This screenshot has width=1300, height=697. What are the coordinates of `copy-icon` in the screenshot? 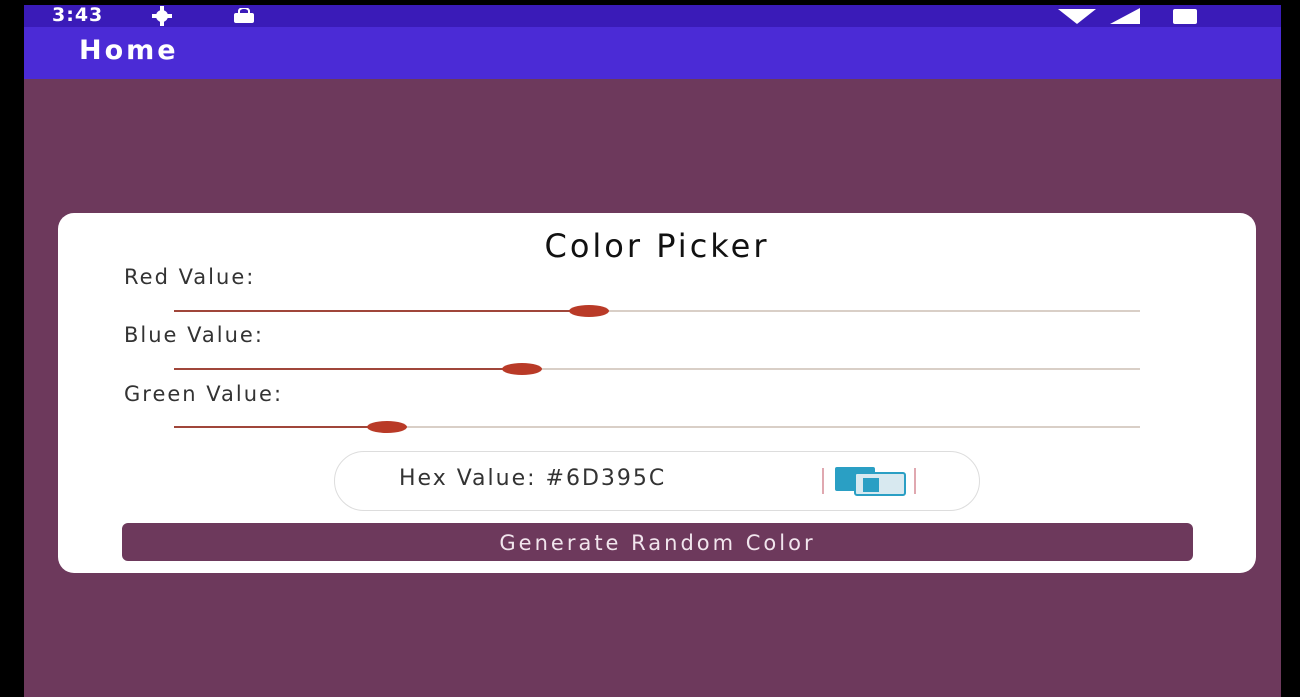 It's located at (869, 481).